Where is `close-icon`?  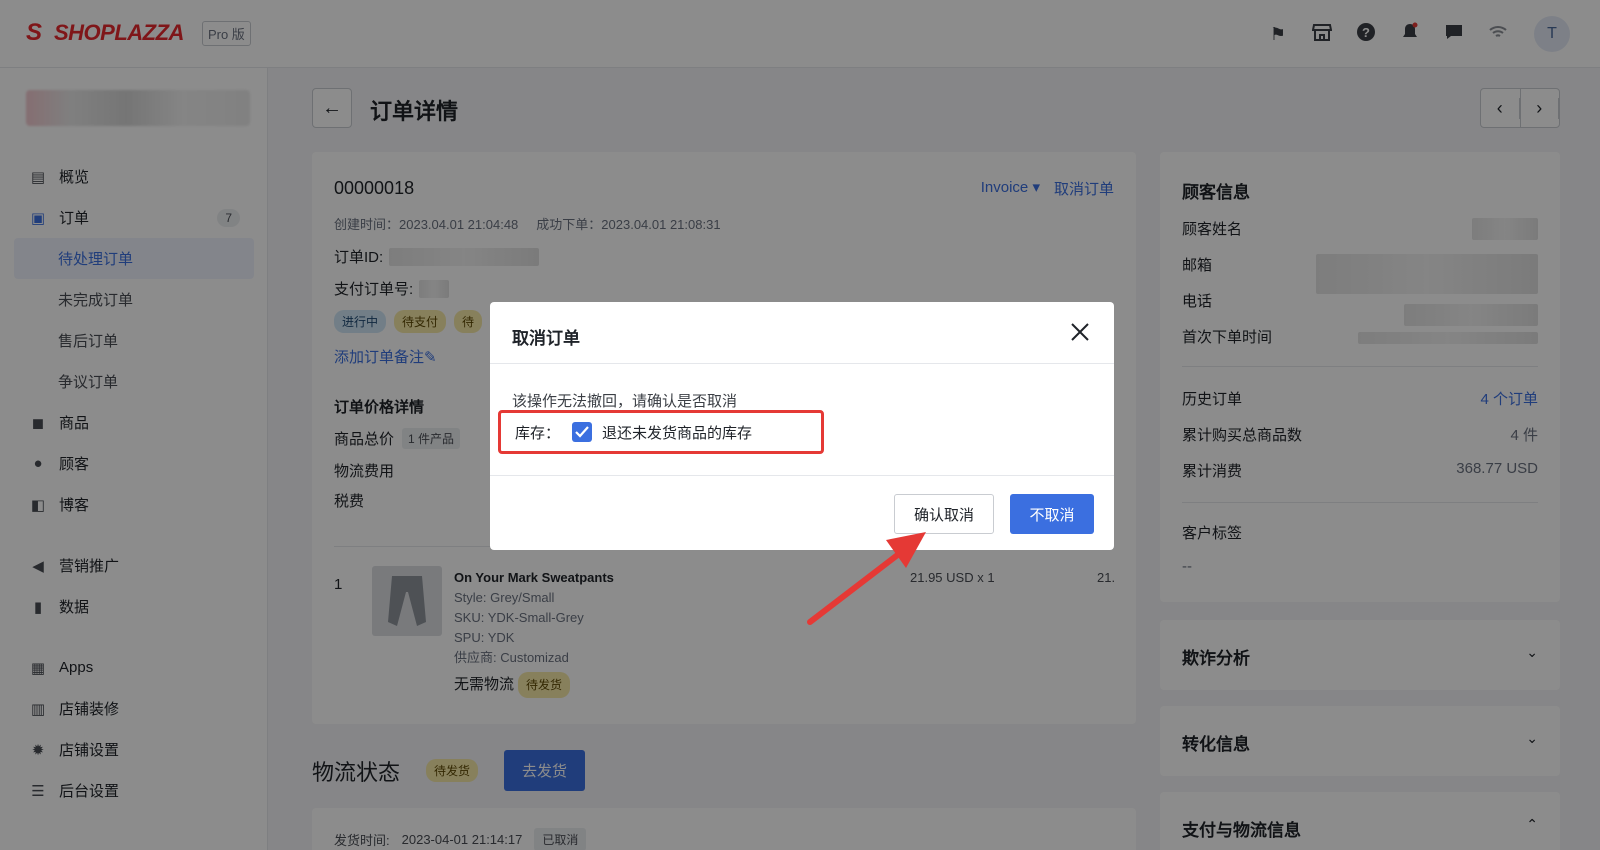
close-icon is located at coordinates (1080, 332).